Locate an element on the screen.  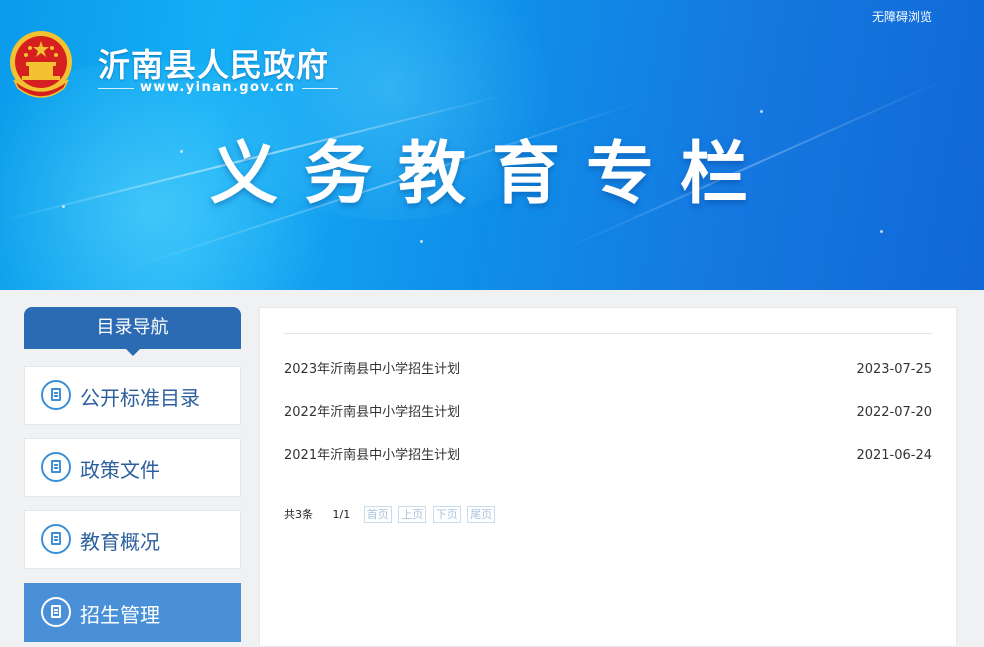
column-title: 义务教育专栏 is located at coordinates (491, 174).